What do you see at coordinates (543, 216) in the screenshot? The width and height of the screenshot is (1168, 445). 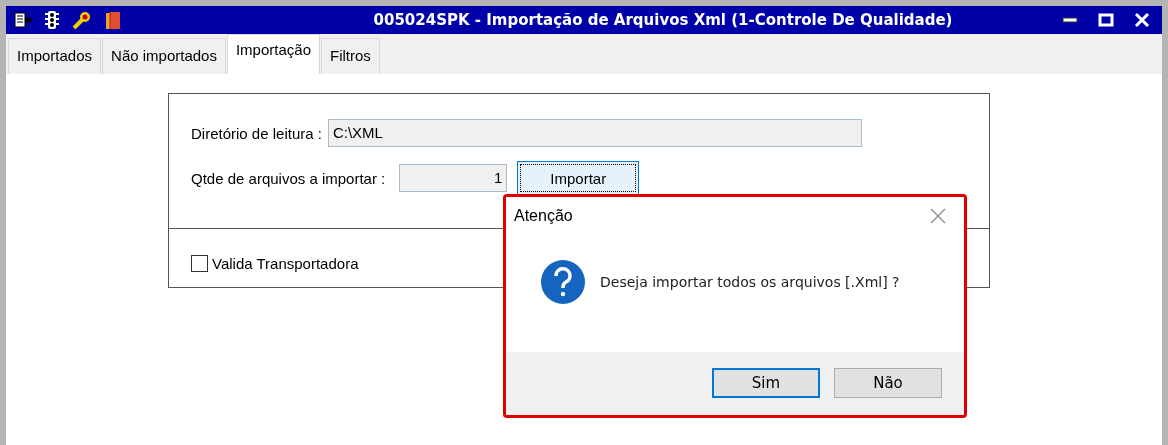 I see `dialog-title: Atenção` at bounding box center [543, 216].